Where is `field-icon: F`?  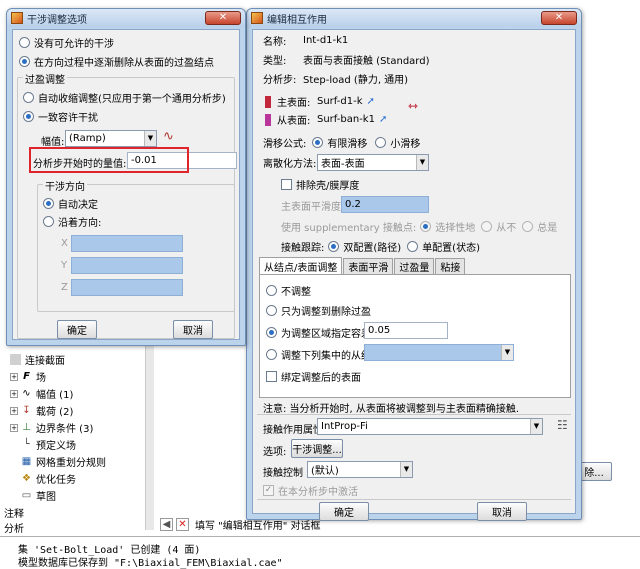
field-icon: F is located at coordinates (26, 376).